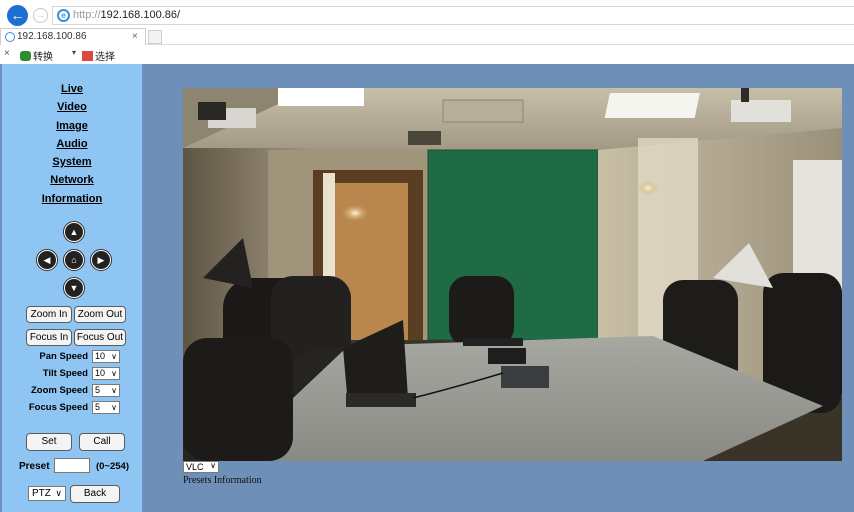 The image size is (854, 512). I want to click on pan-right-button: ▶, so click(101, 260).